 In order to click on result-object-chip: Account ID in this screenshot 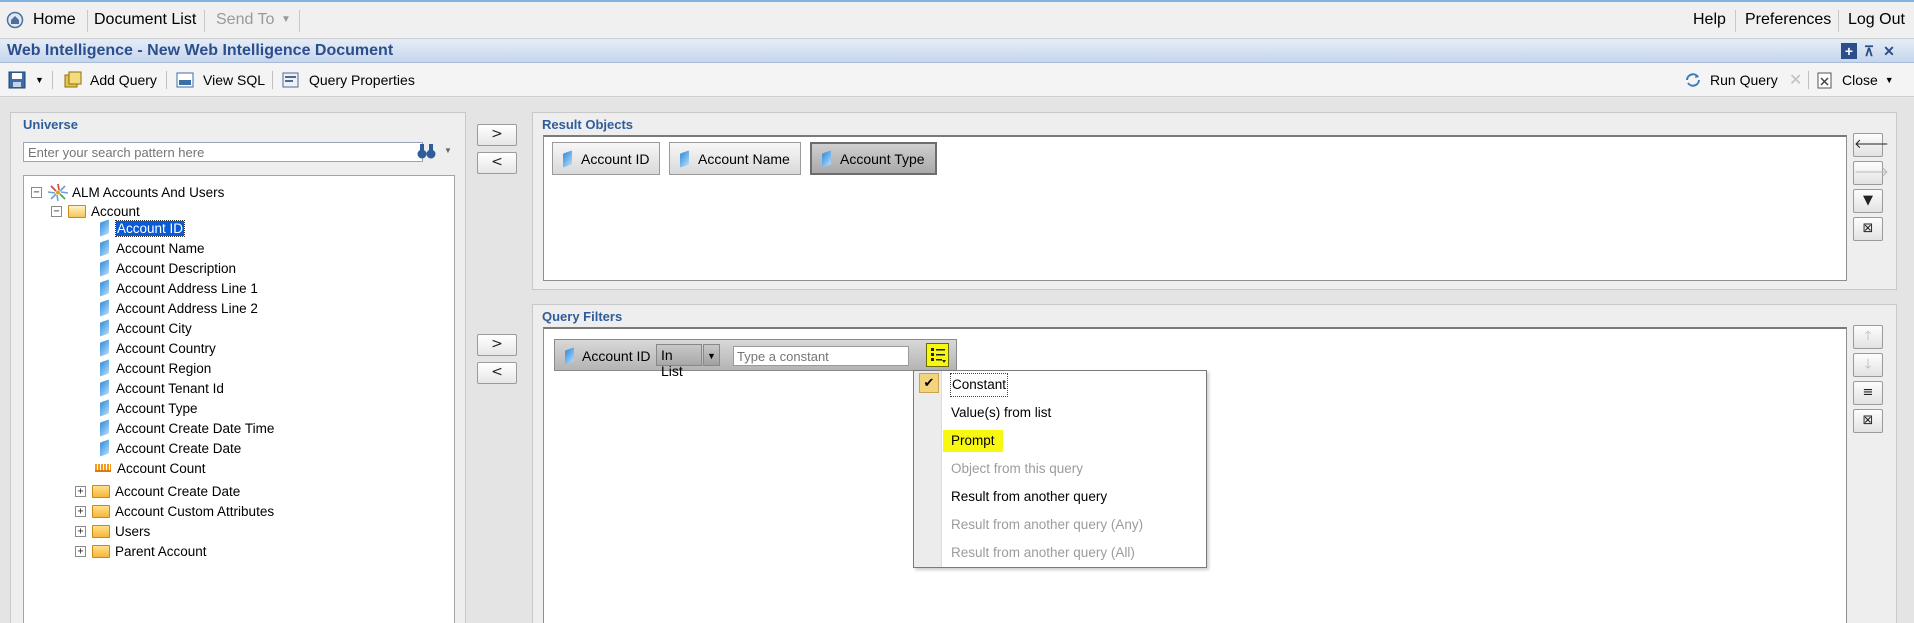, I will do `click(606, 158)`.